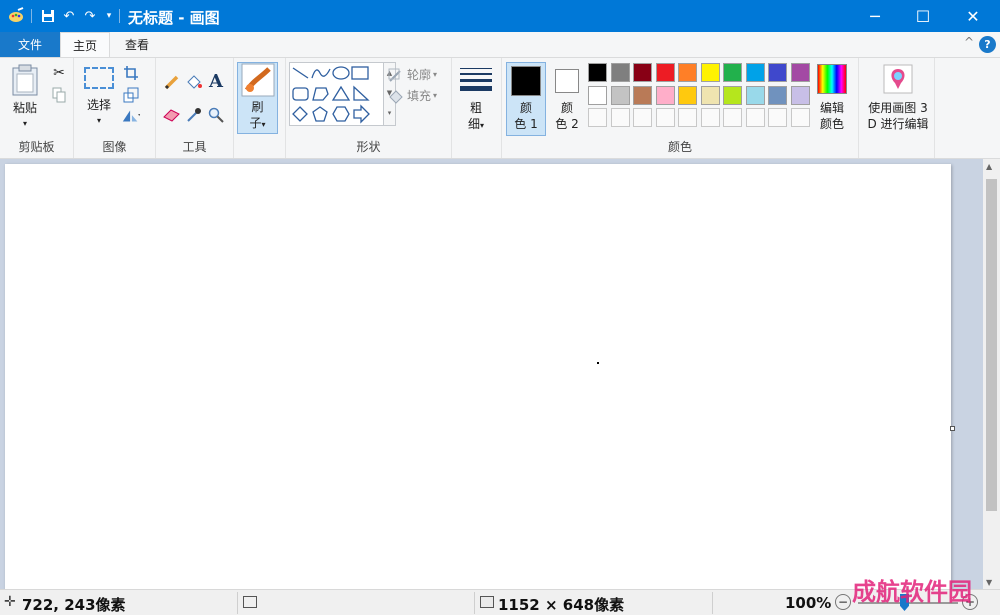 This screenshot has width=1000, height=615. I want to click on group-brushes: 刷 子▾, so click(260, 108).